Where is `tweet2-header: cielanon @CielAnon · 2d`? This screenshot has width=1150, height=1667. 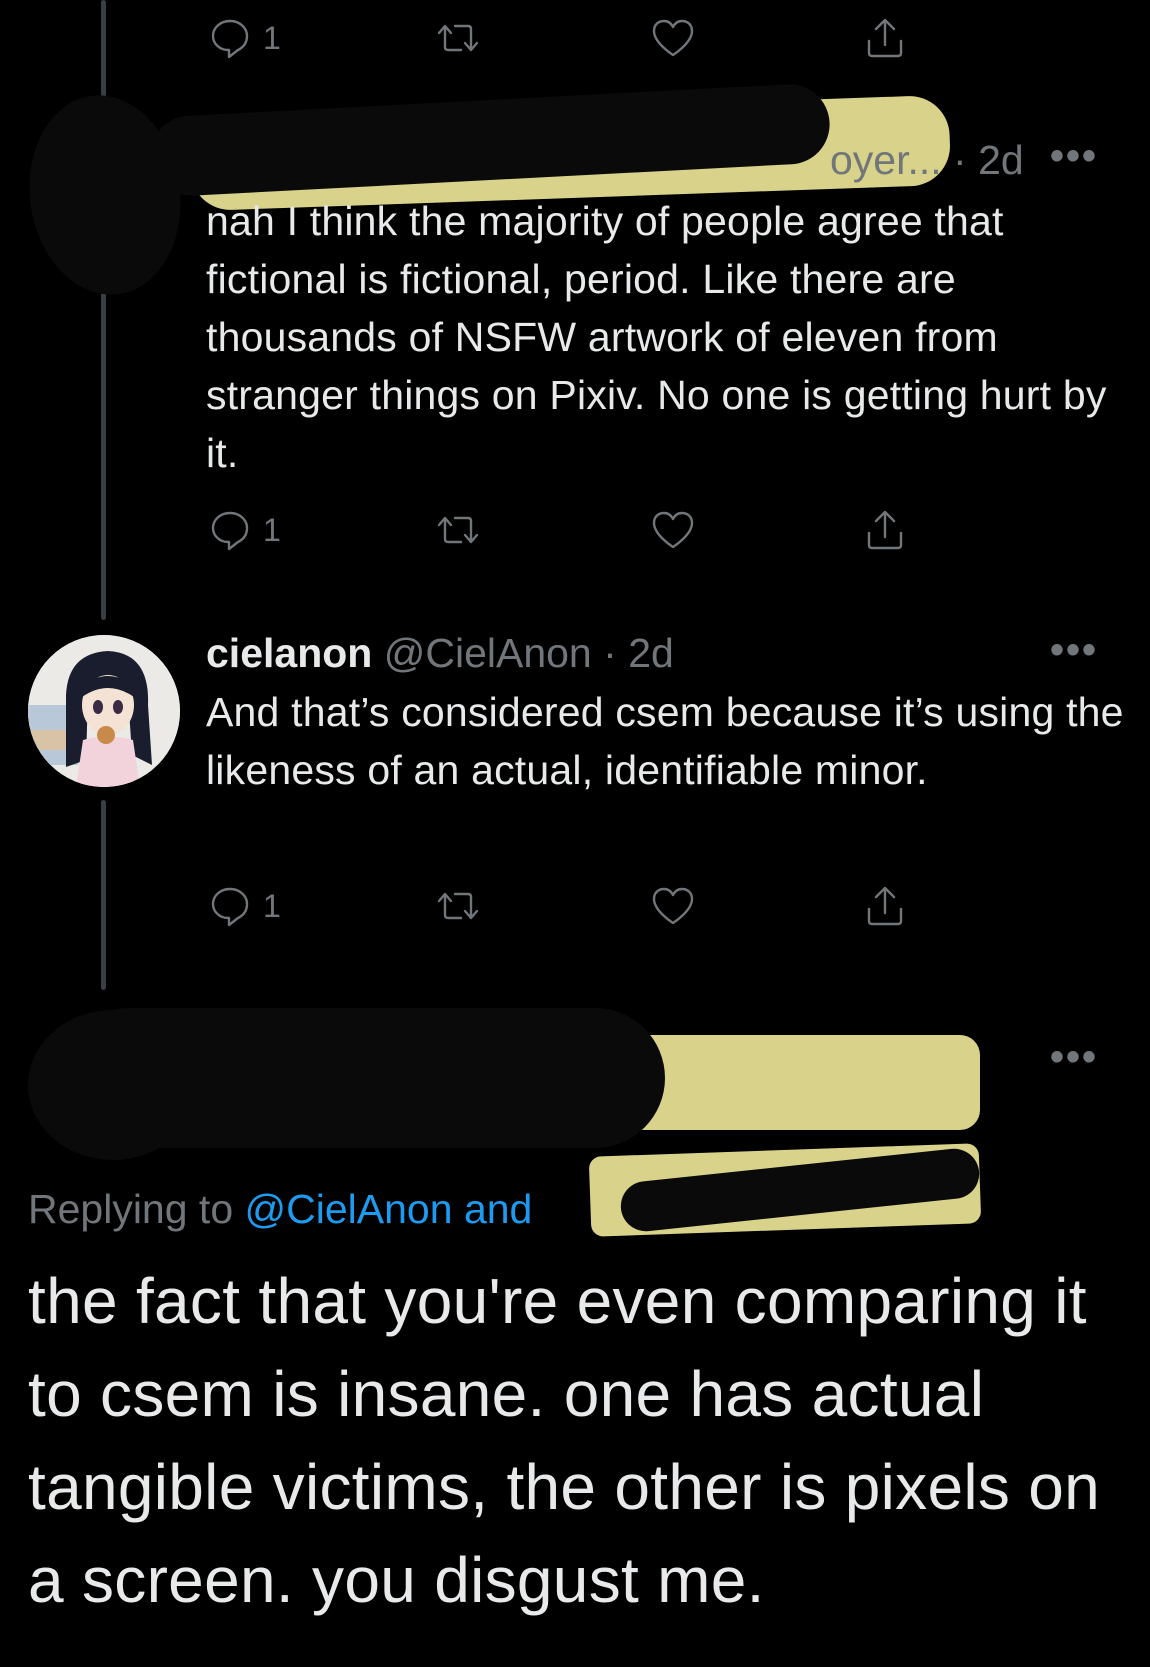
tweet2-header: cielanon @CielAnon · 2d is located at coordinates (440, 653).